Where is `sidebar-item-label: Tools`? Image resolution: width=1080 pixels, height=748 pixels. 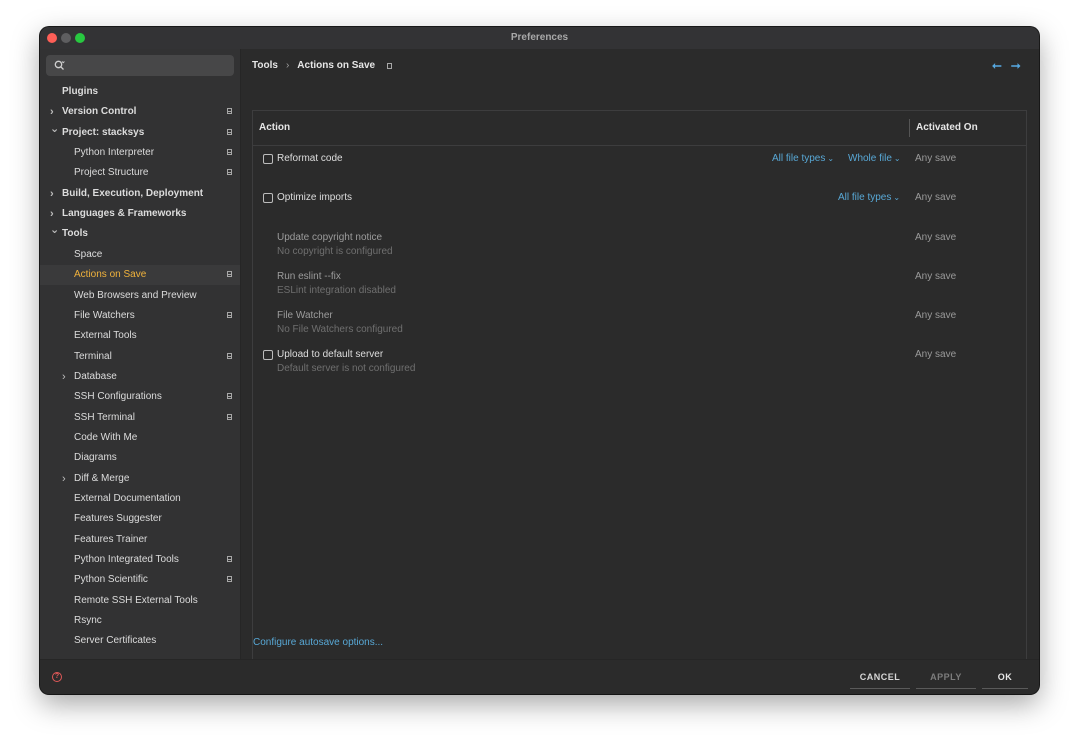
sidebar-item-label: Tools is located at coordinates (75, 234).